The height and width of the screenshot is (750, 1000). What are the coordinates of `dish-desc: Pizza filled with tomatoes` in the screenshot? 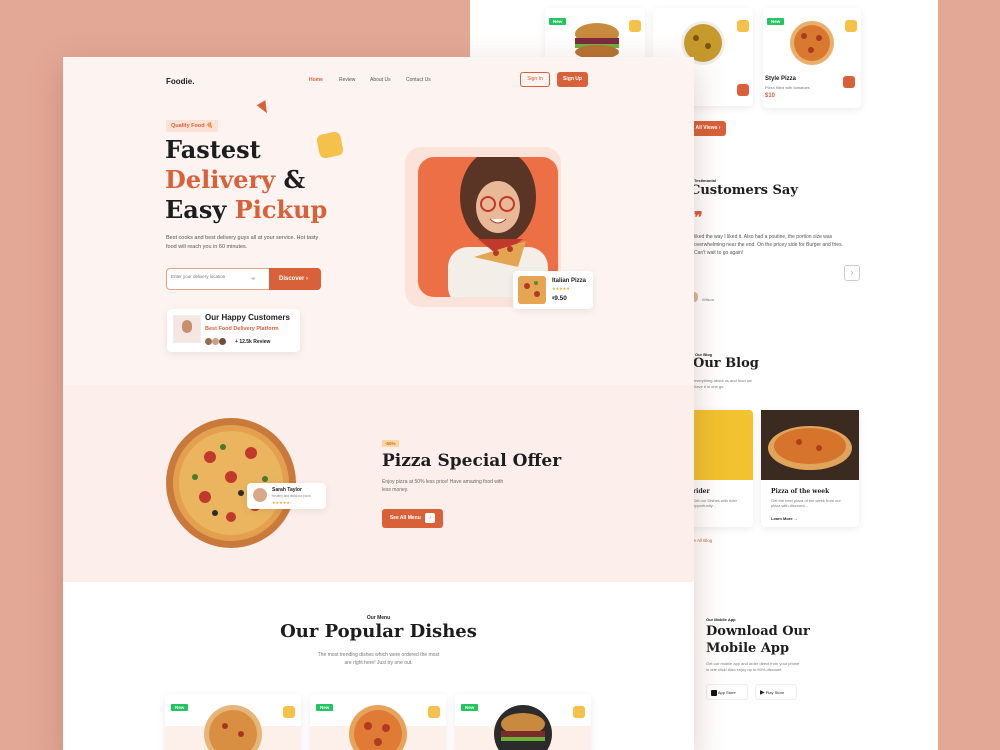 It's located at (787, 87).